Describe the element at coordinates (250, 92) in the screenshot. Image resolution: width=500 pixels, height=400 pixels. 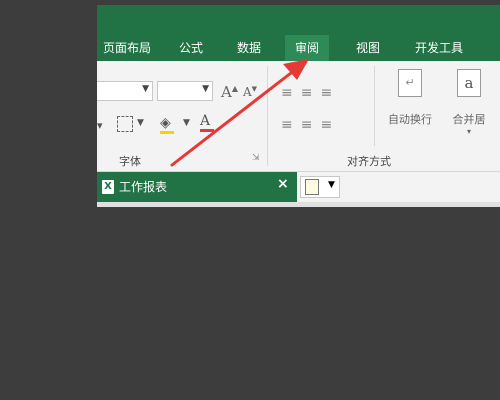
I see `shrink-font-icon: A▼` at that location.